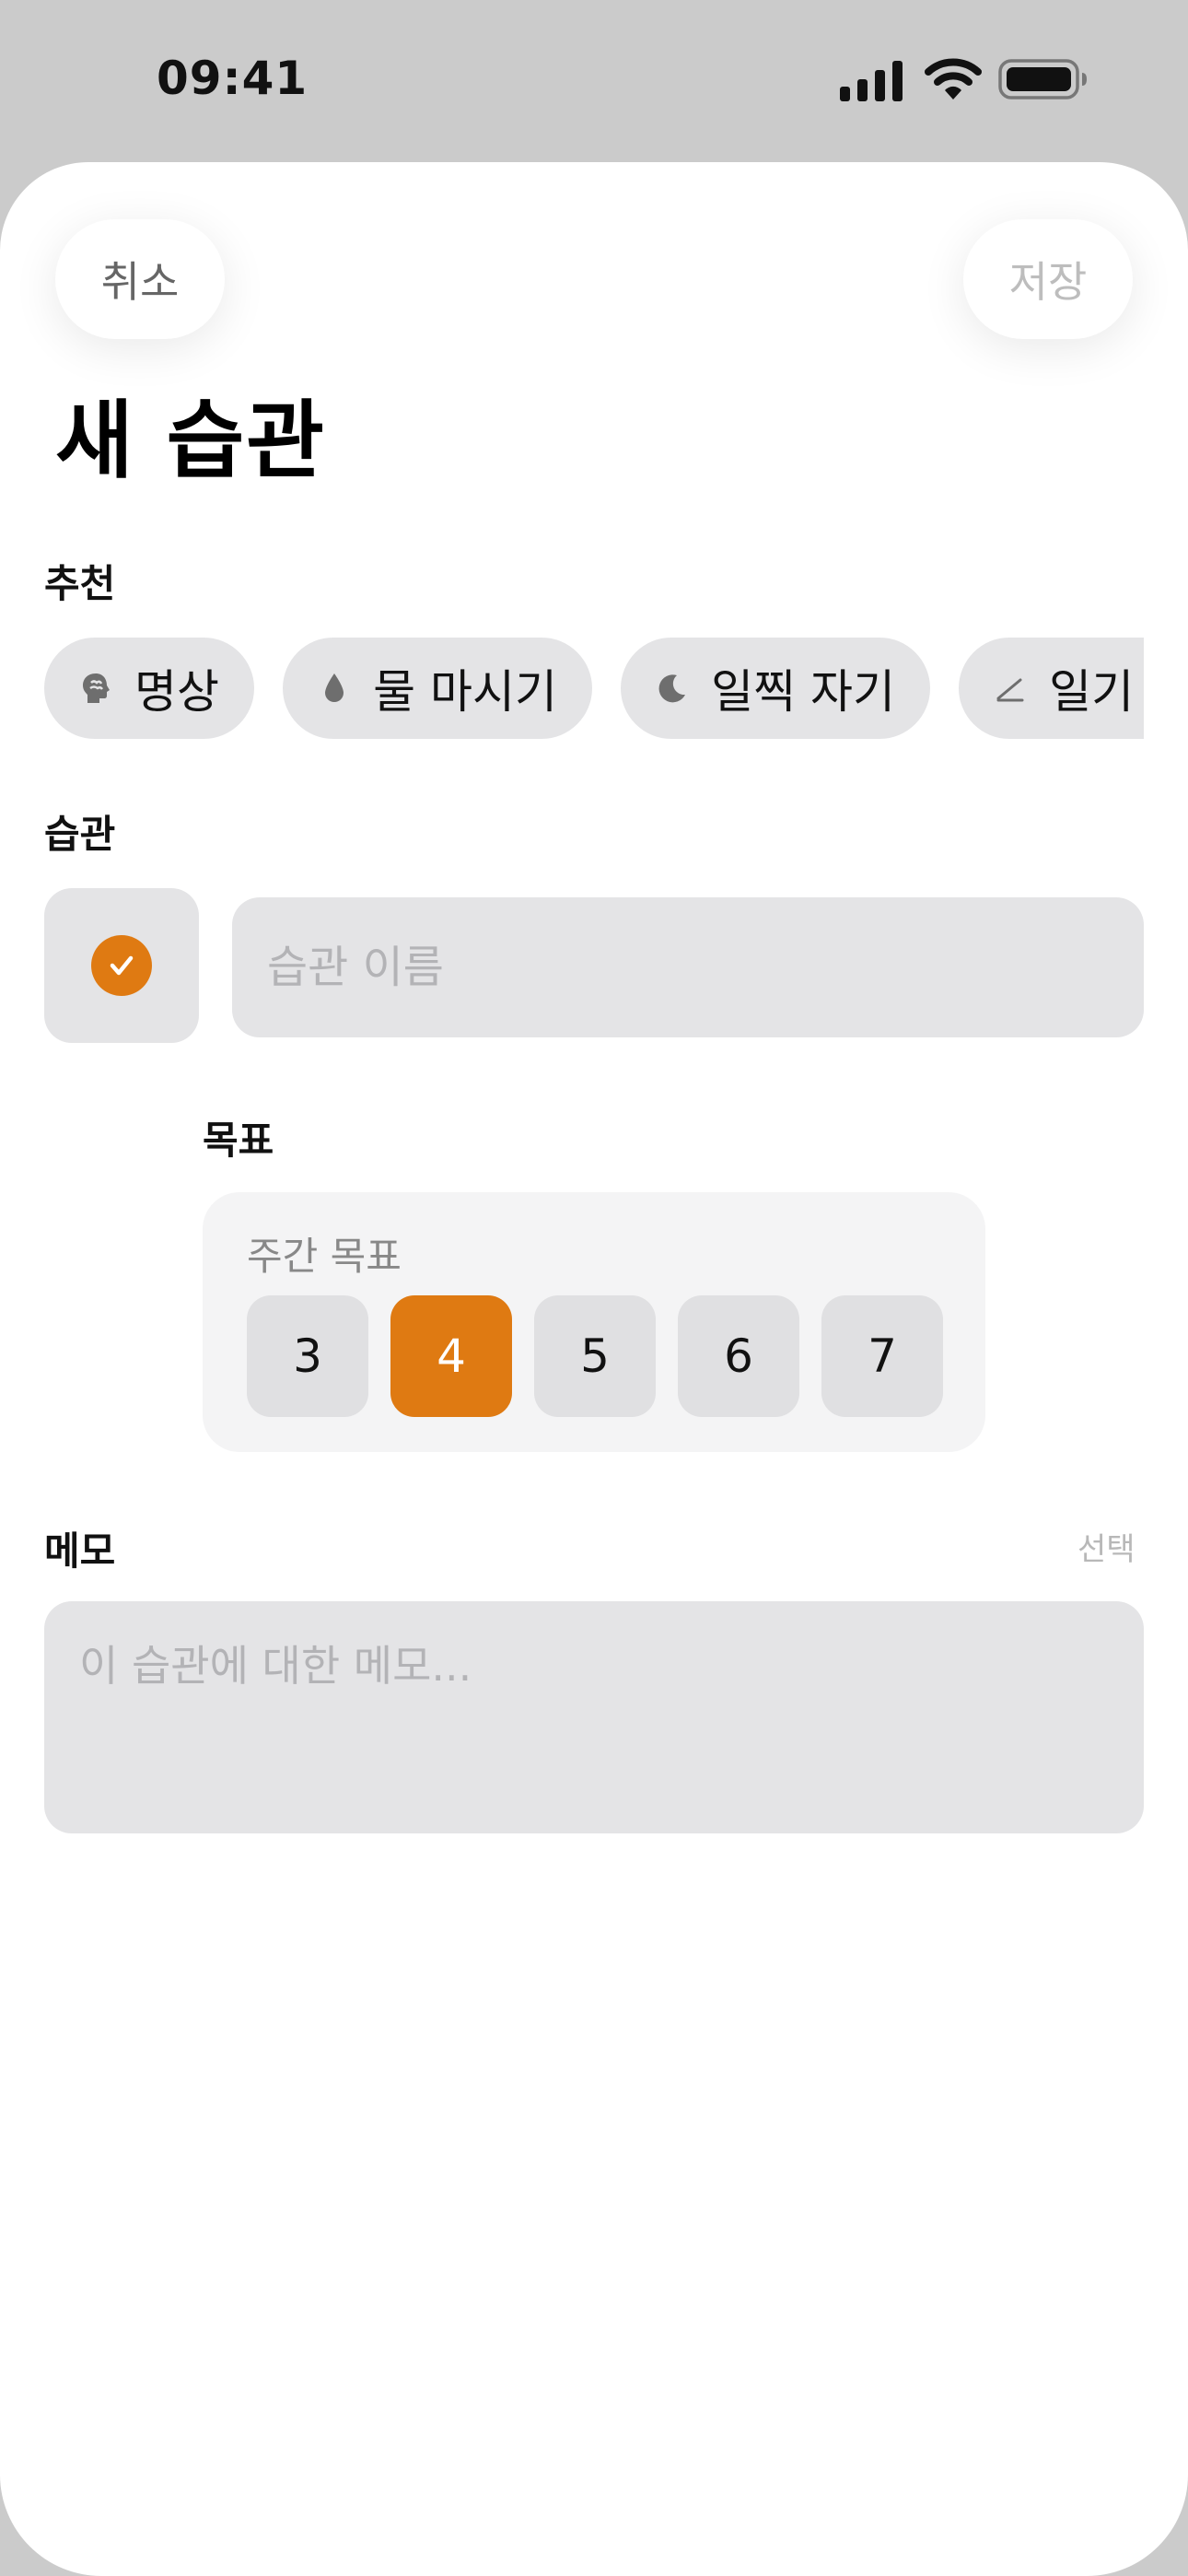  I want to click on suggestion-chip-label: 일찍 자기, so click(803, 692).